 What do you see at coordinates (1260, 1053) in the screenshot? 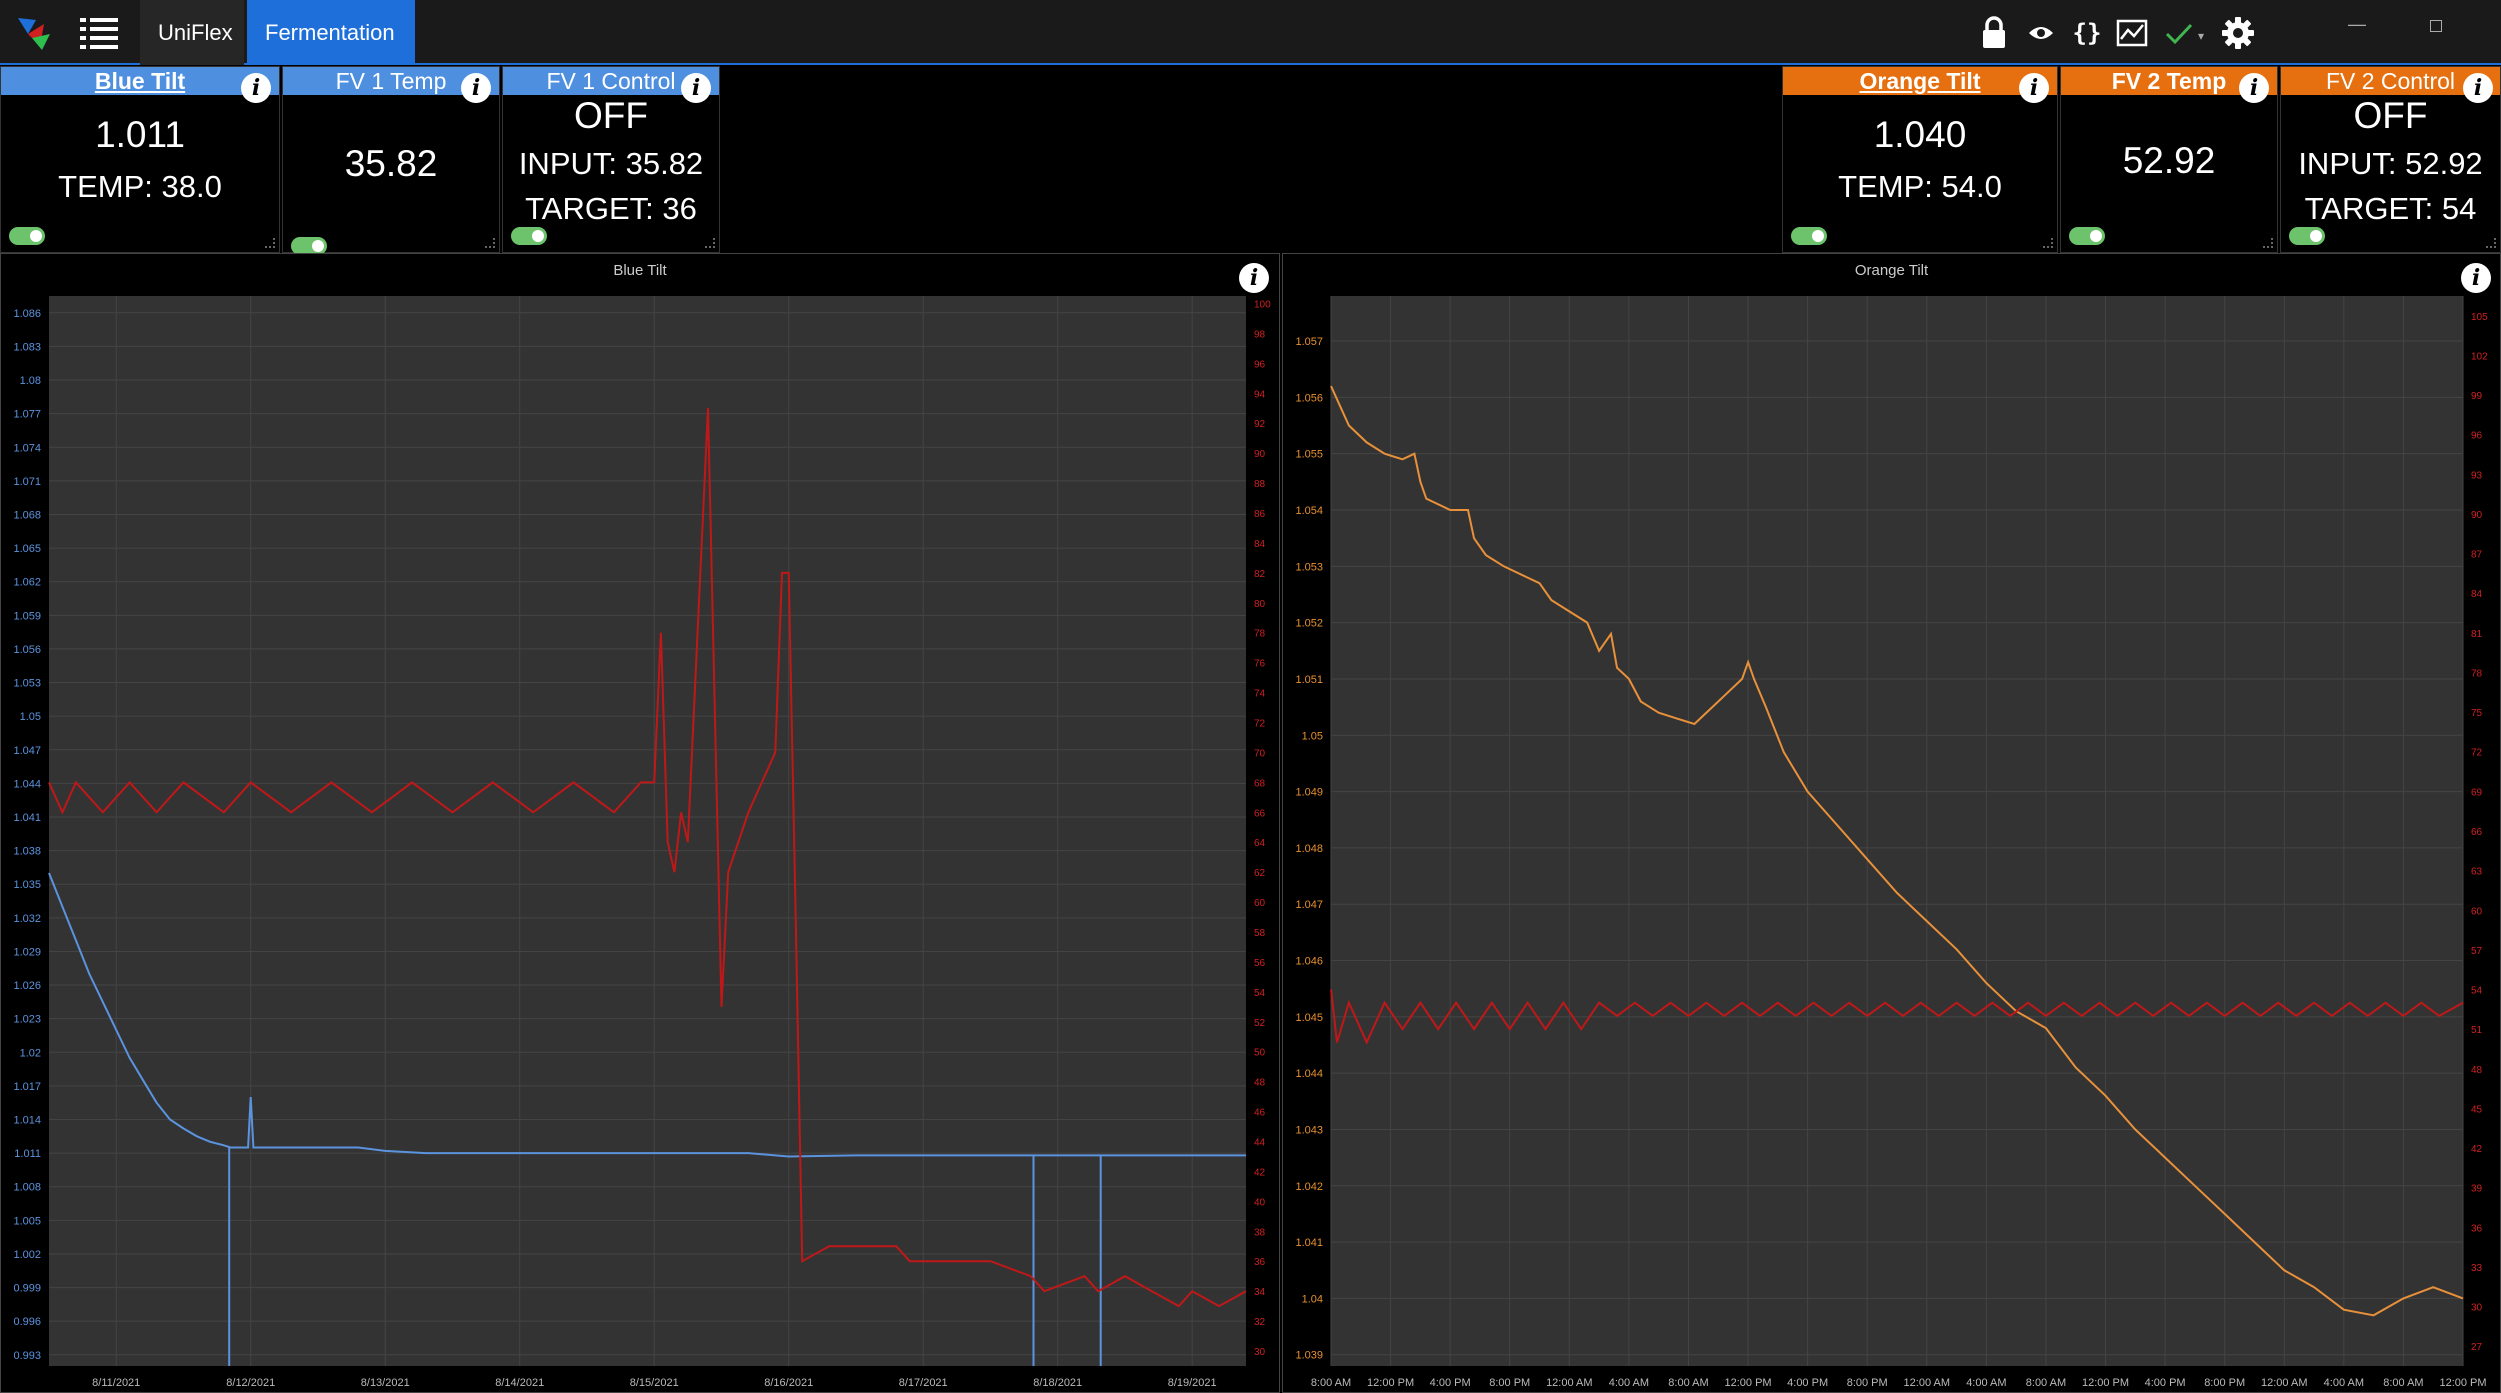
I see `y-right-tick-label: 50` at bounding box center [1260, 1053].